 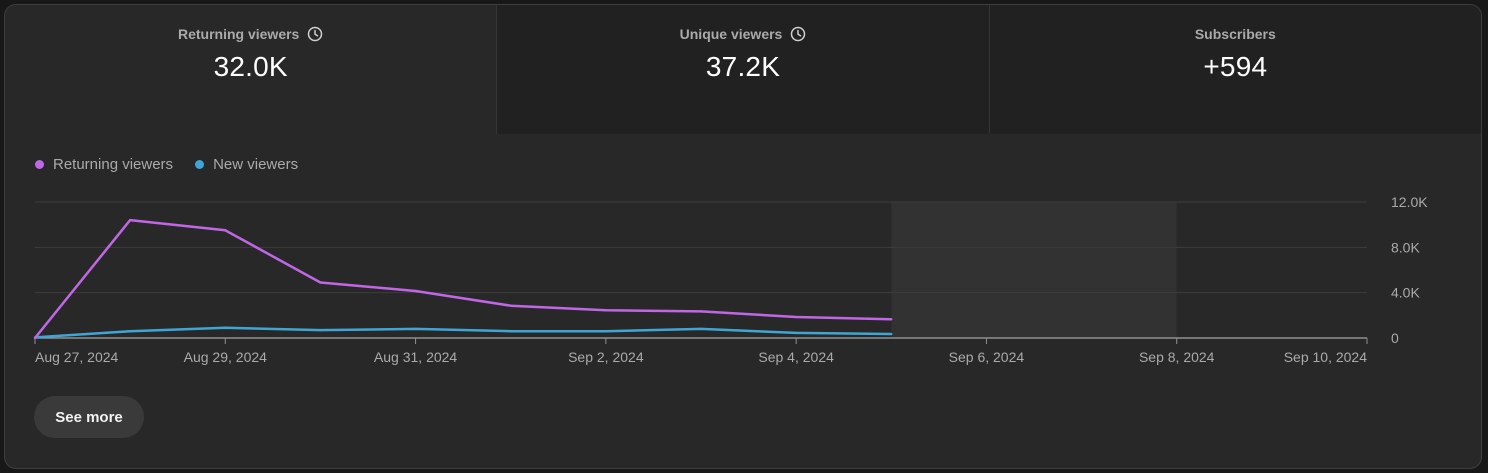 What do you see at coordinates (1409, 202) in the screenshot?
I see `y-tick-label: 12.0K` at bounding box center [1409, 202].